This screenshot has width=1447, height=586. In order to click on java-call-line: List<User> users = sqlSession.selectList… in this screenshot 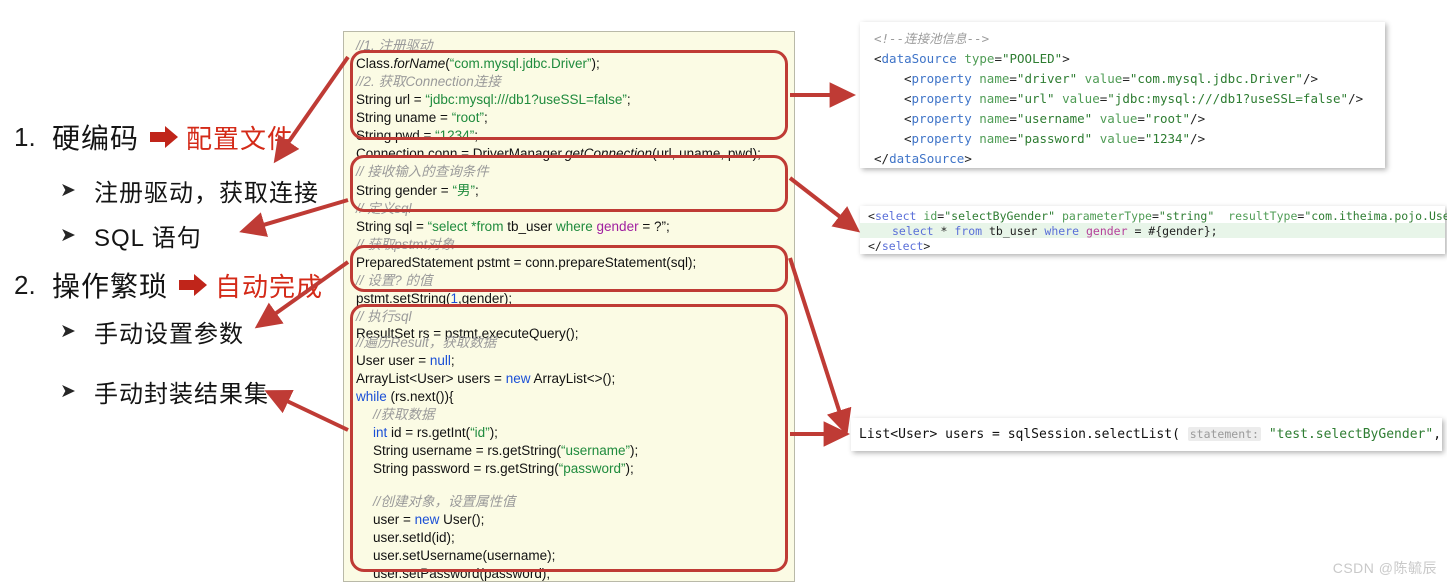, I will do `click(1153, 434)`.